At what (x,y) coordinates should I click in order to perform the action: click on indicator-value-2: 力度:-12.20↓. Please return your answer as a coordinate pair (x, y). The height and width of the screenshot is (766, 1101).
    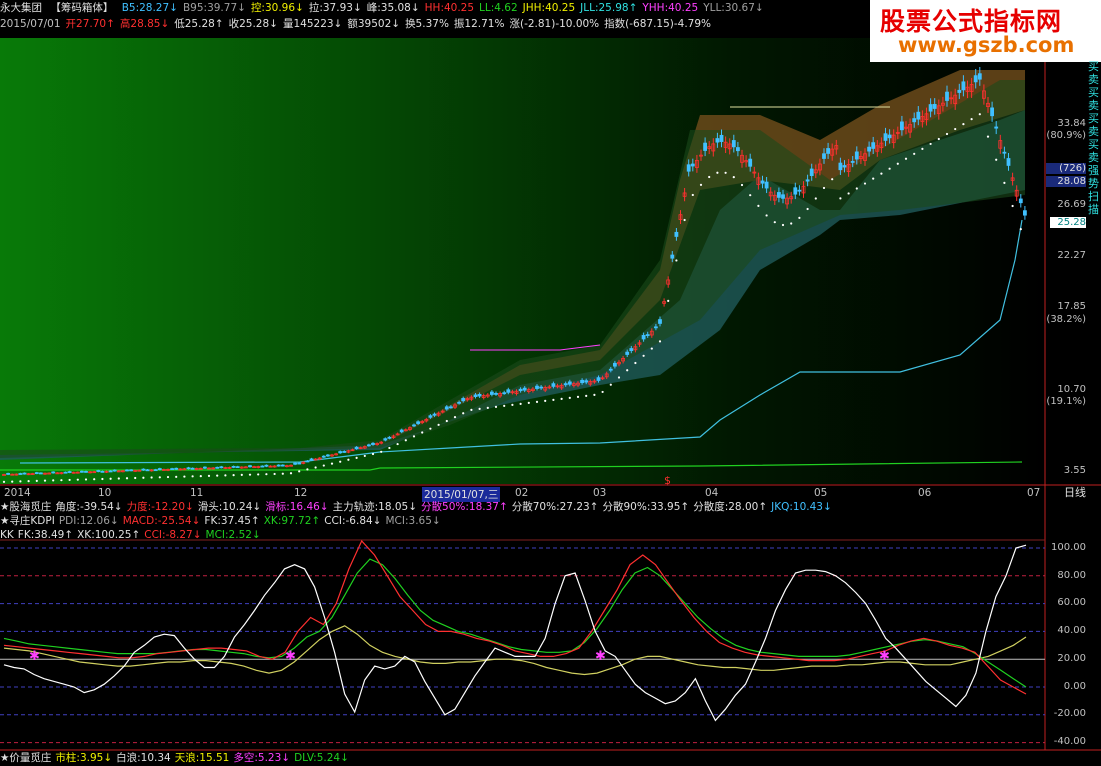
    Looking at the image, I should click on (160, 507).